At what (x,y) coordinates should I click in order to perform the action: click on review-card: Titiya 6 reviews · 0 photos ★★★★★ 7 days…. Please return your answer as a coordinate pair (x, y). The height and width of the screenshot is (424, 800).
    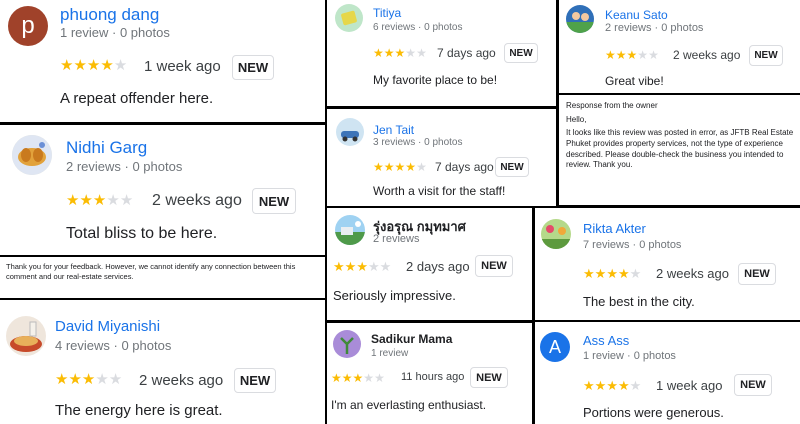
    Looking at the image, I should click on (441, 53).